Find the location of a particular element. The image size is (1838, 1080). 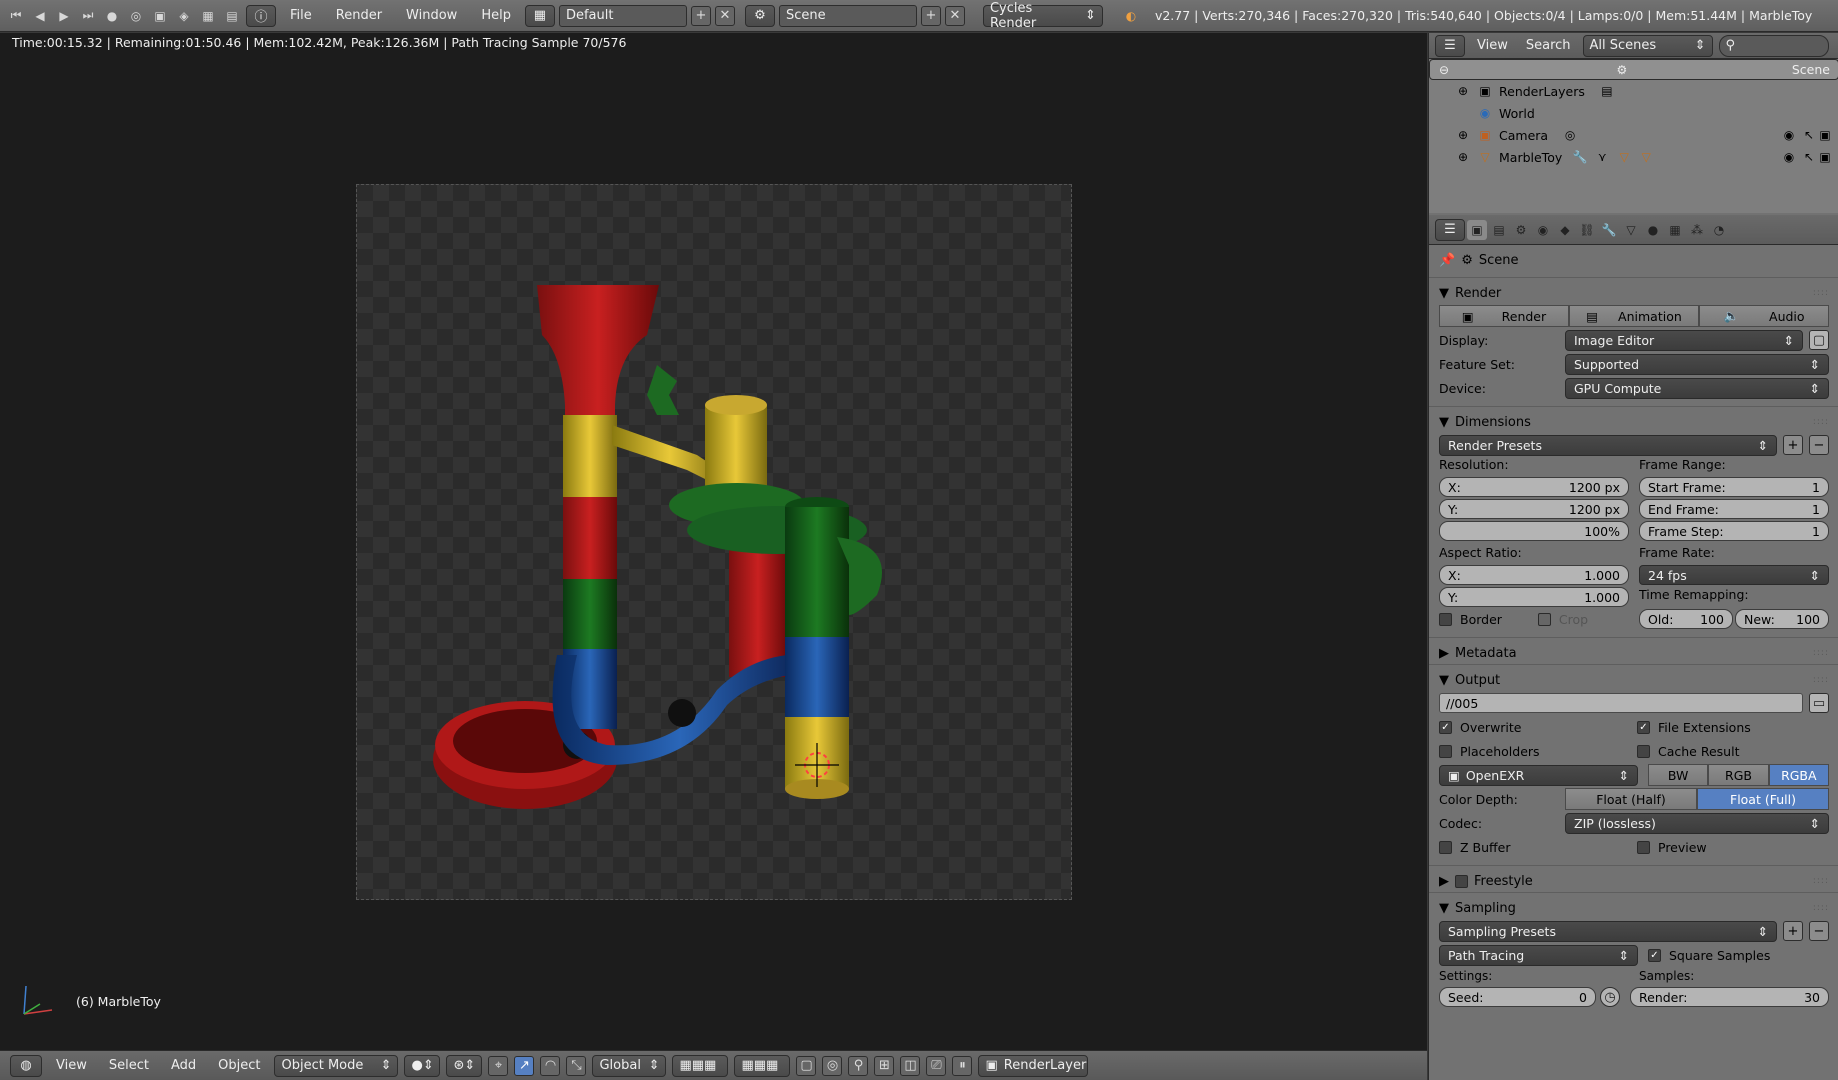

checker-icon: ▦ is located at coordinates (208, 16).